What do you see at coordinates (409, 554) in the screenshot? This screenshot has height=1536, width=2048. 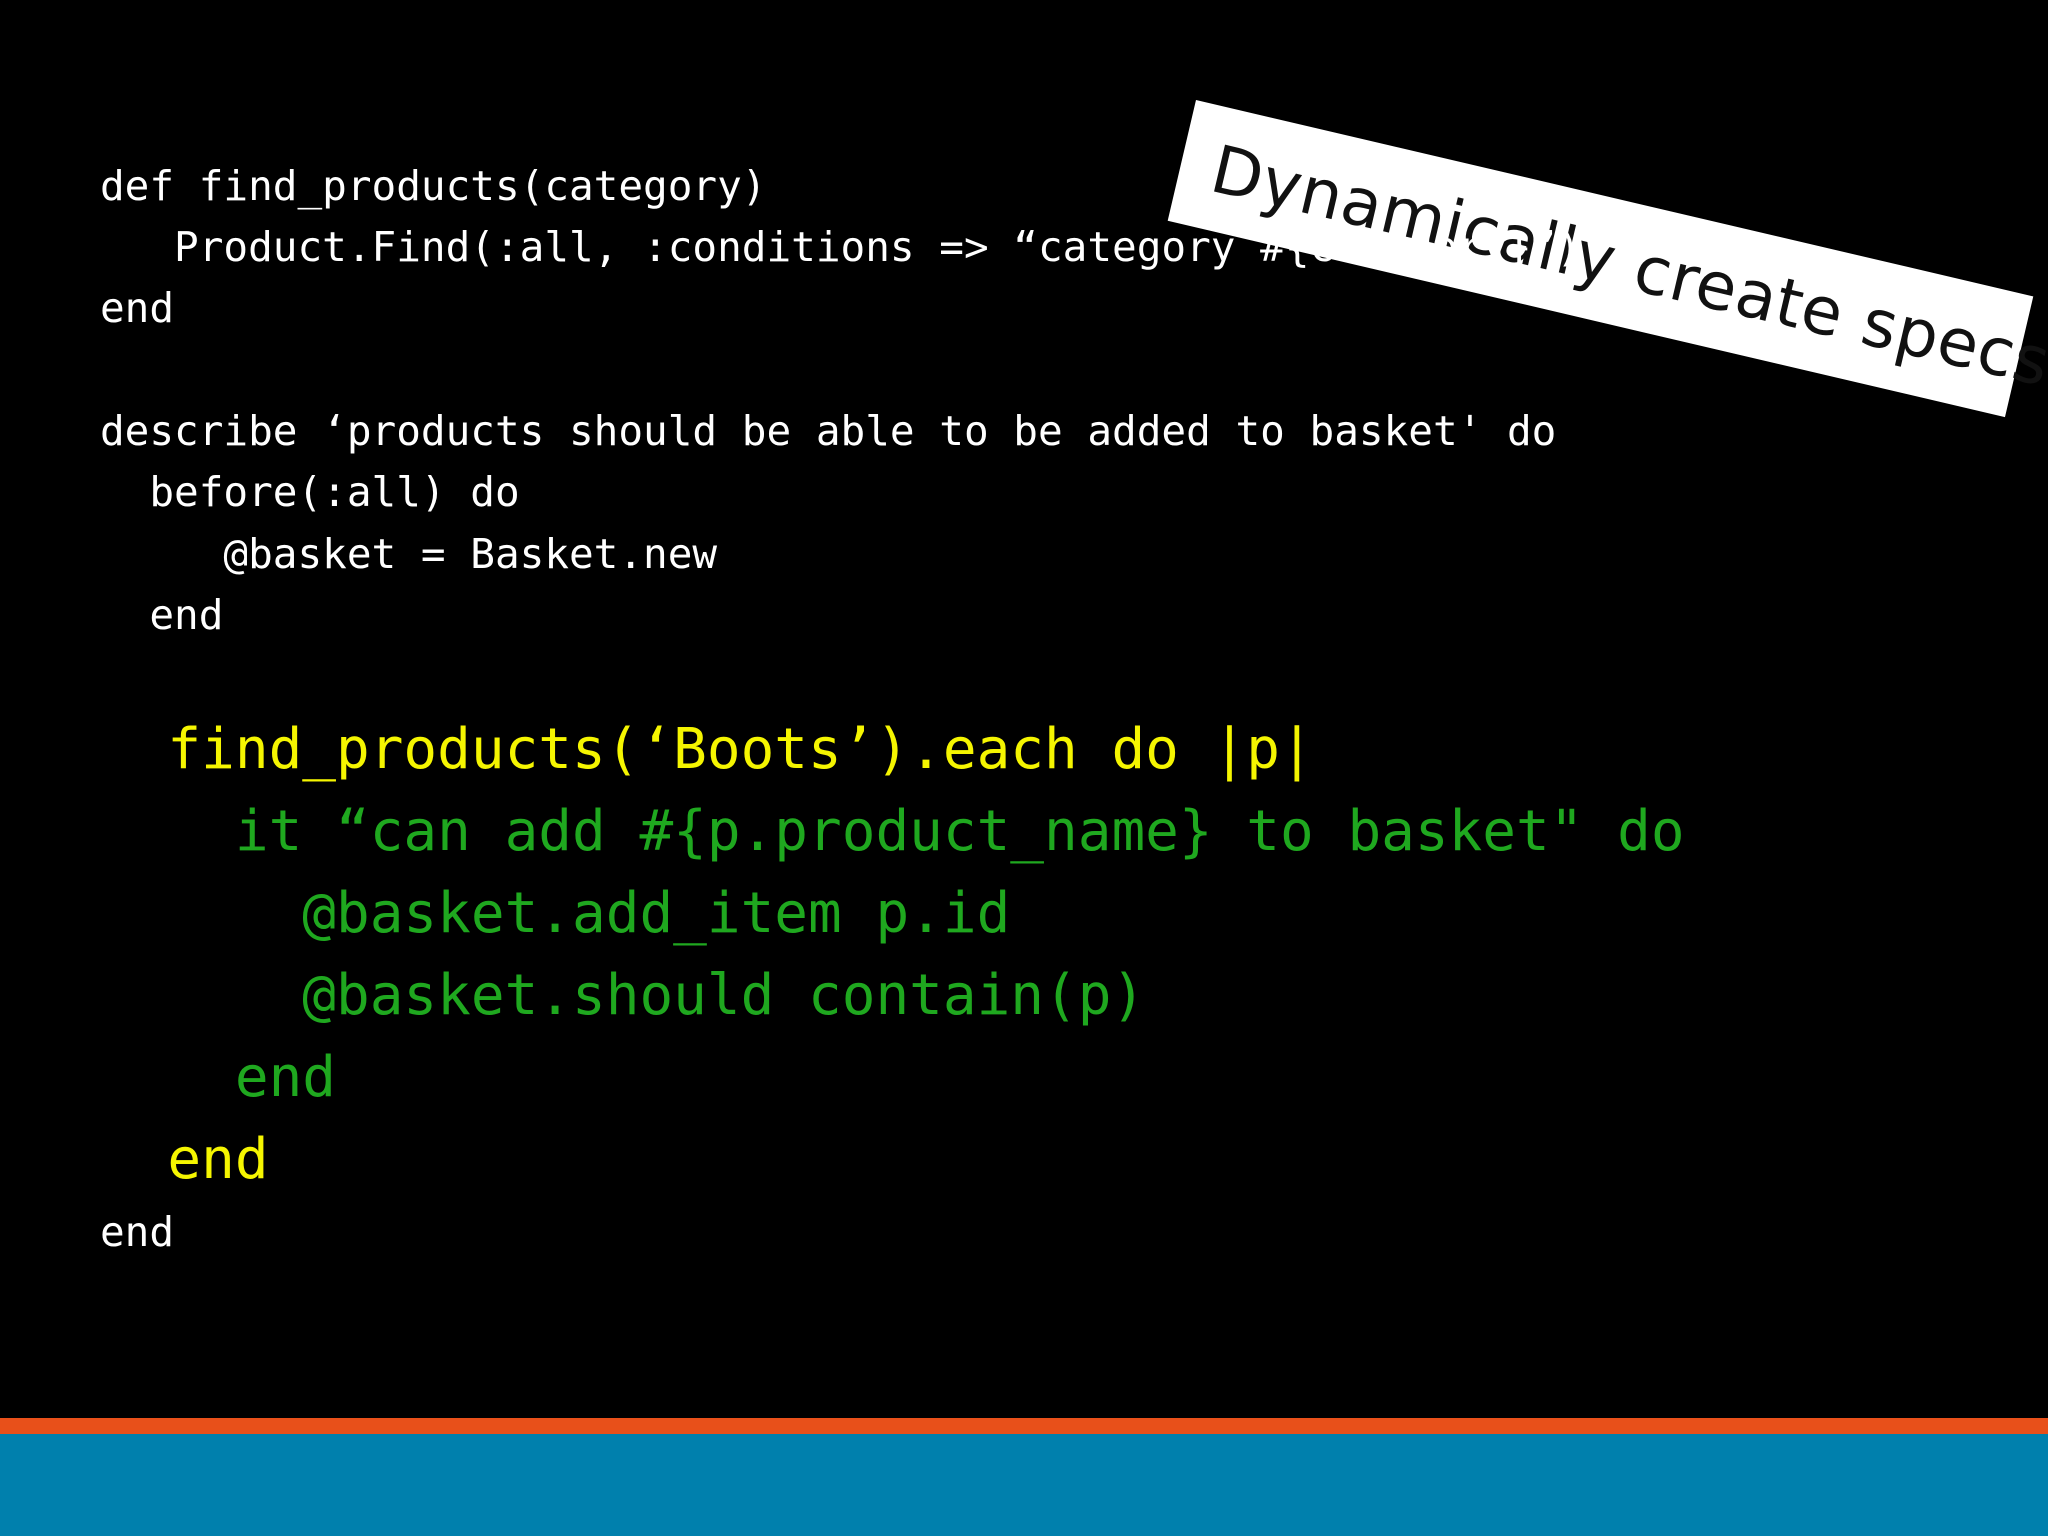 I see `code-line-basket-new: @basket = Basket.new` at bounding box center [409, 554].